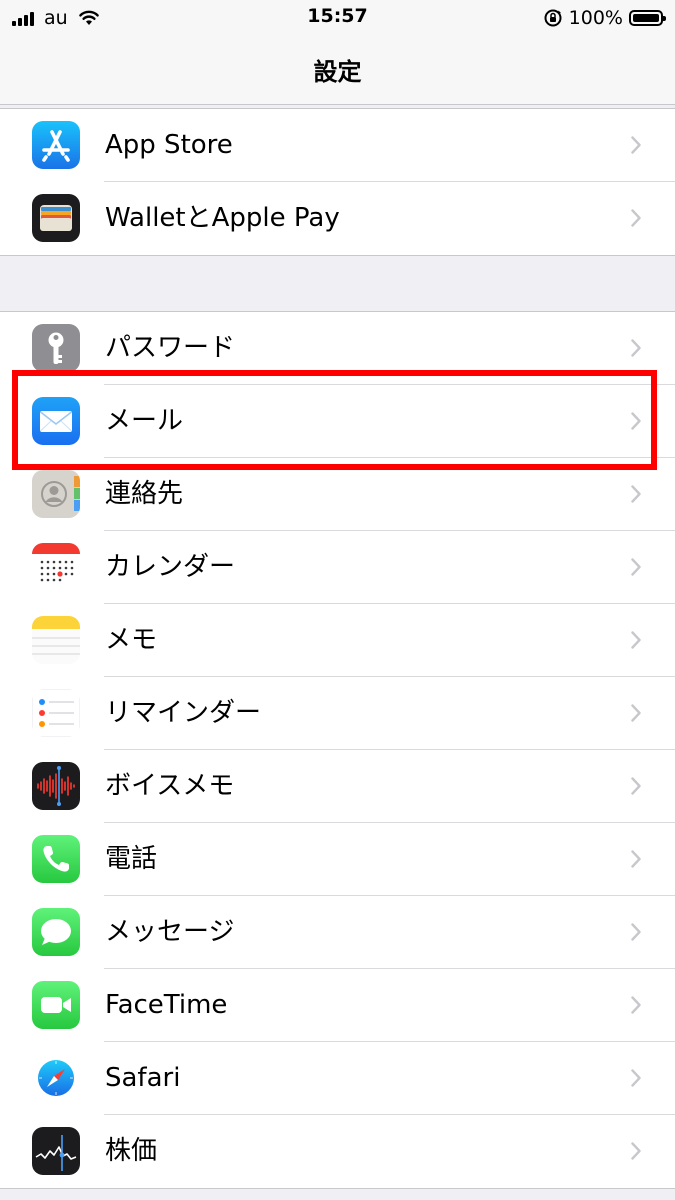 The width and height of the screenshot is (675, 1200). Describe the element at coordinates (56, 786) in the screenshot. I see `voice-memos-icon` at that location.